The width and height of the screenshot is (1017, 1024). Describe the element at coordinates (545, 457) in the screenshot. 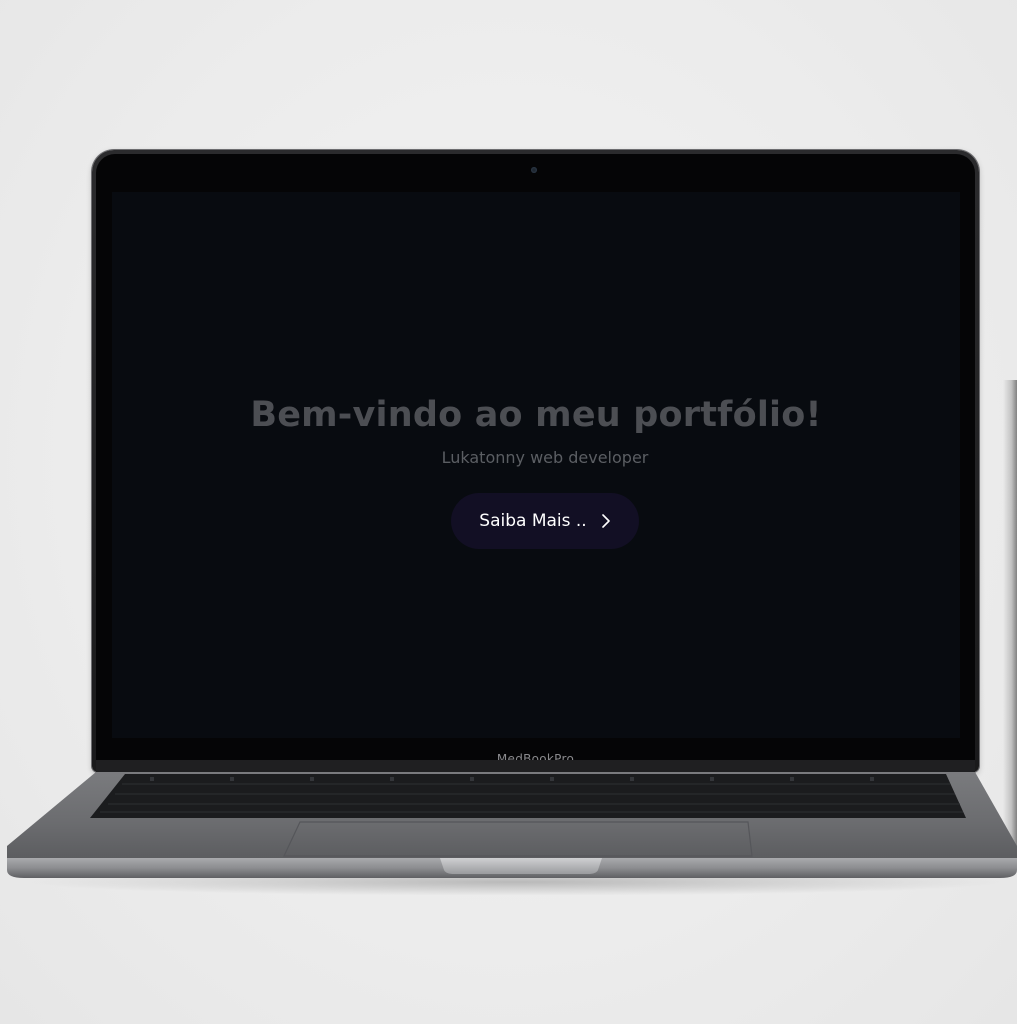

I see `hero-subtitle: Lukatonny web developer` at that location.